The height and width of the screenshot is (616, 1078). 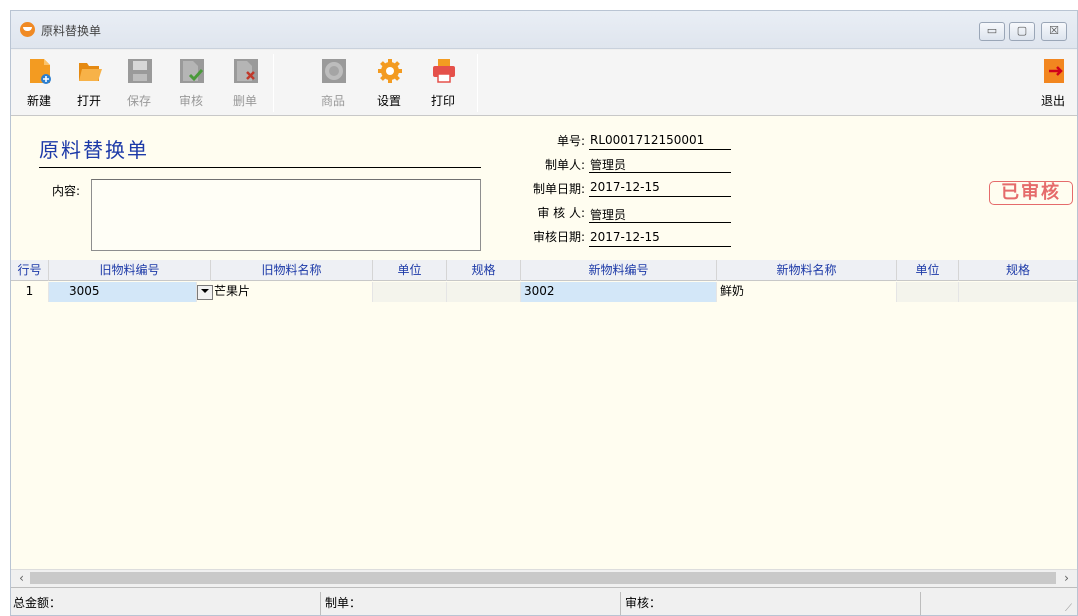 What do you see at coordinates (205, 291) in the screenshot?
I see `chevron-down-icon` at bounding box center [205, 291].